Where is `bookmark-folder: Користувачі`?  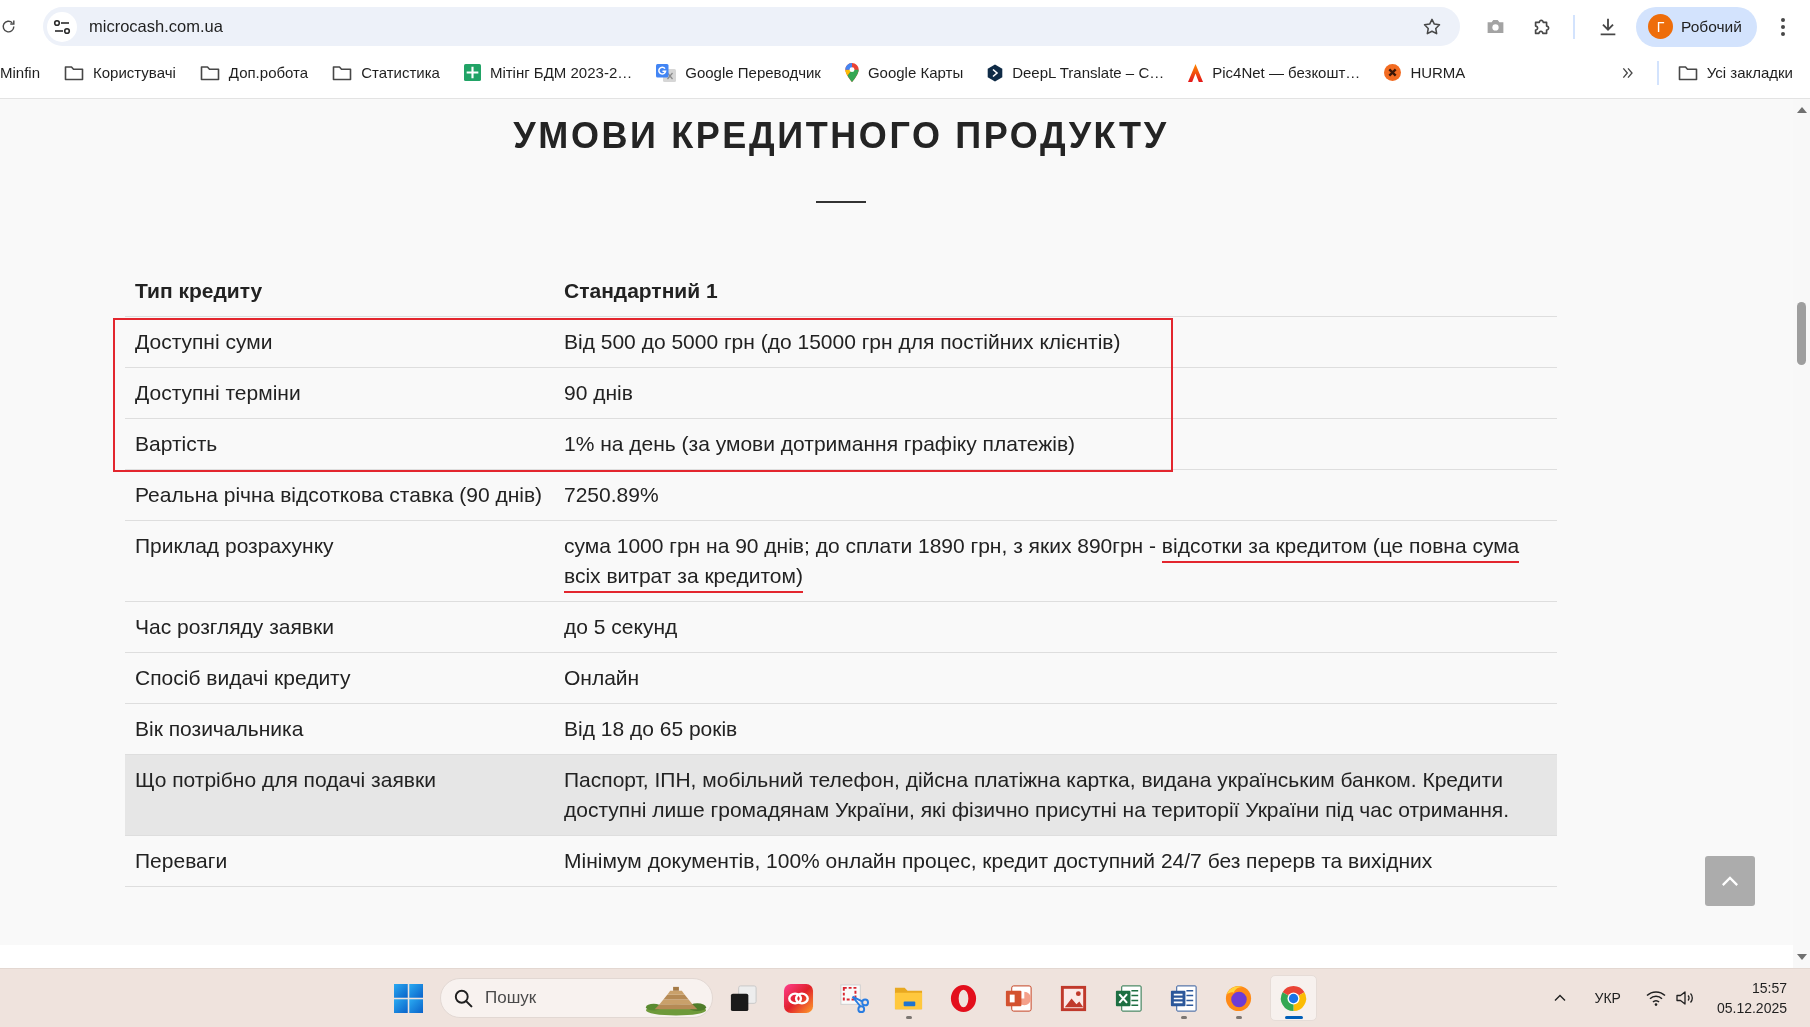
bookmark-folder: Користувачі is located at coordinates (120, 72).